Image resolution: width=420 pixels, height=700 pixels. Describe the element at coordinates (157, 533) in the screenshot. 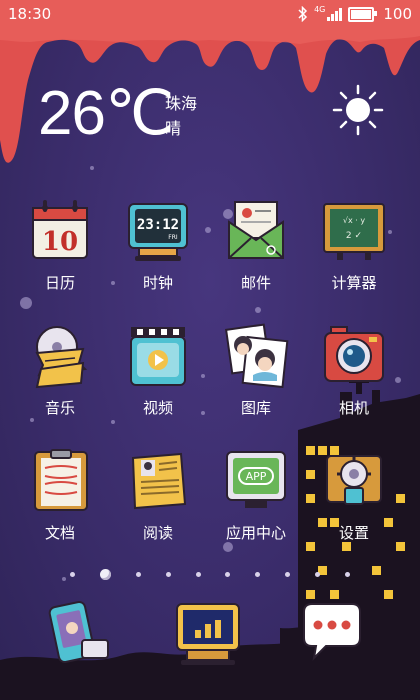

I see `app-label: 阅读` at that location.